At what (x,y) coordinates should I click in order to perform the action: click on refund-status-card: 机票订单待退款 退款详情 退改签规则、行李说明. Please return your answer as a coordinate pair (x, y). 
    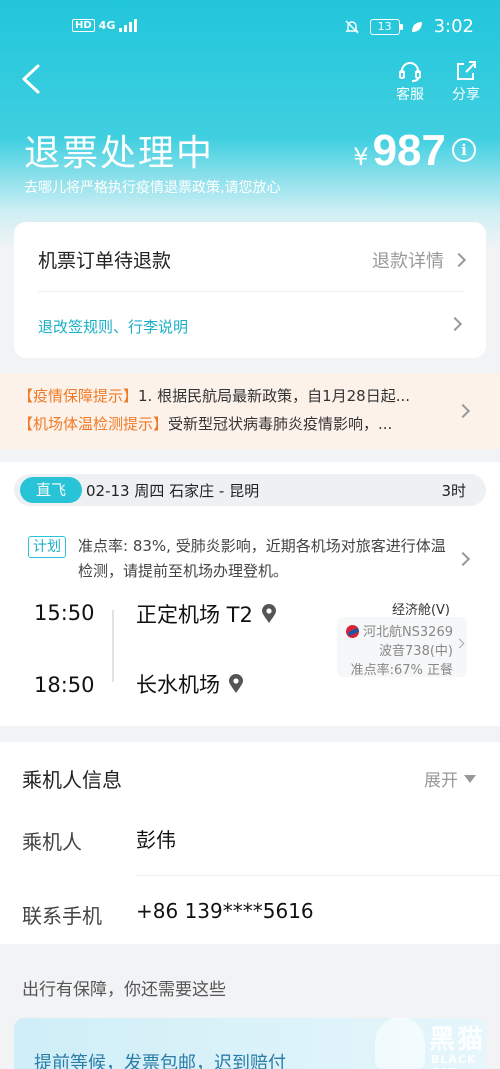
    Looking at the image, I should click on (250, 290).